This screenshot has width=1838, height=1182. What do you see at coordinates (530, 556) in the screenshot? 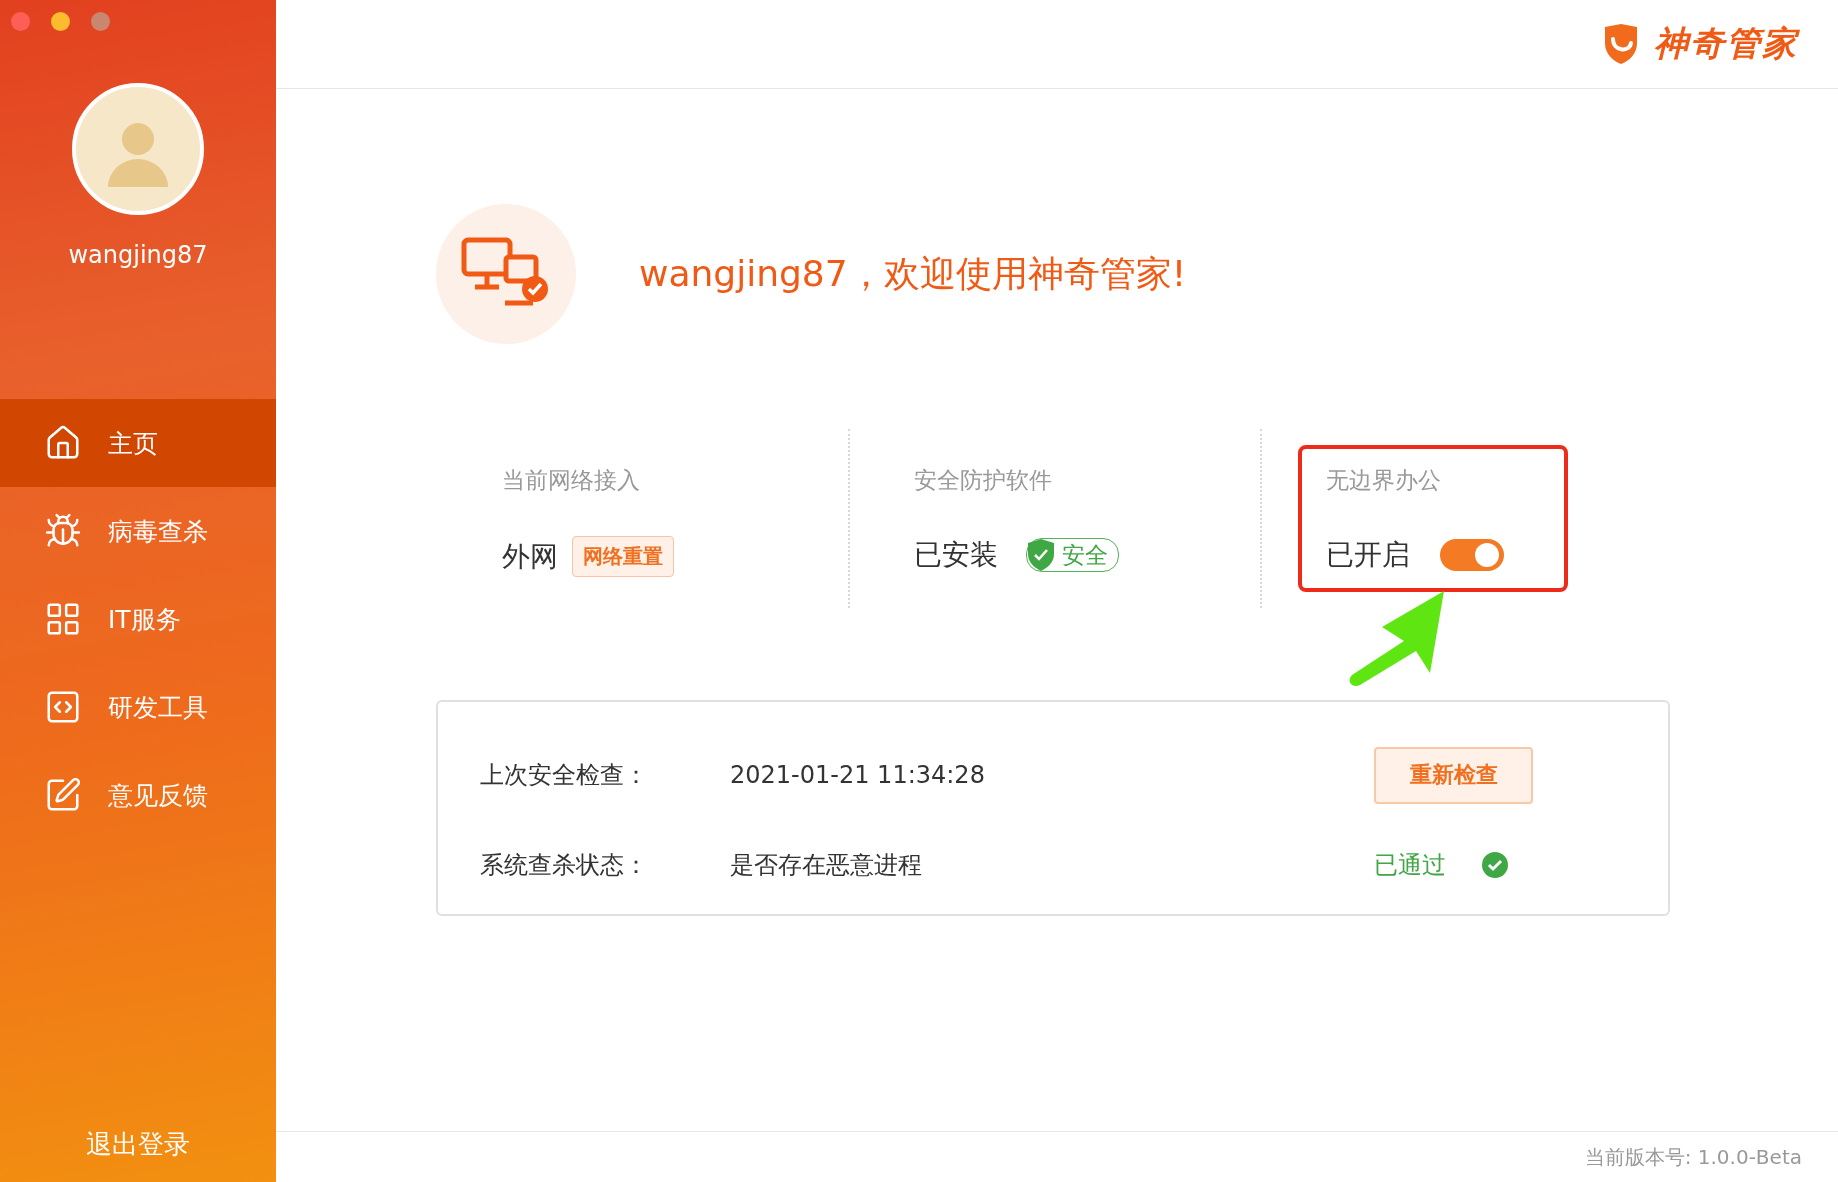
I see `status-value: 外网` at bounding box center [530, 556].